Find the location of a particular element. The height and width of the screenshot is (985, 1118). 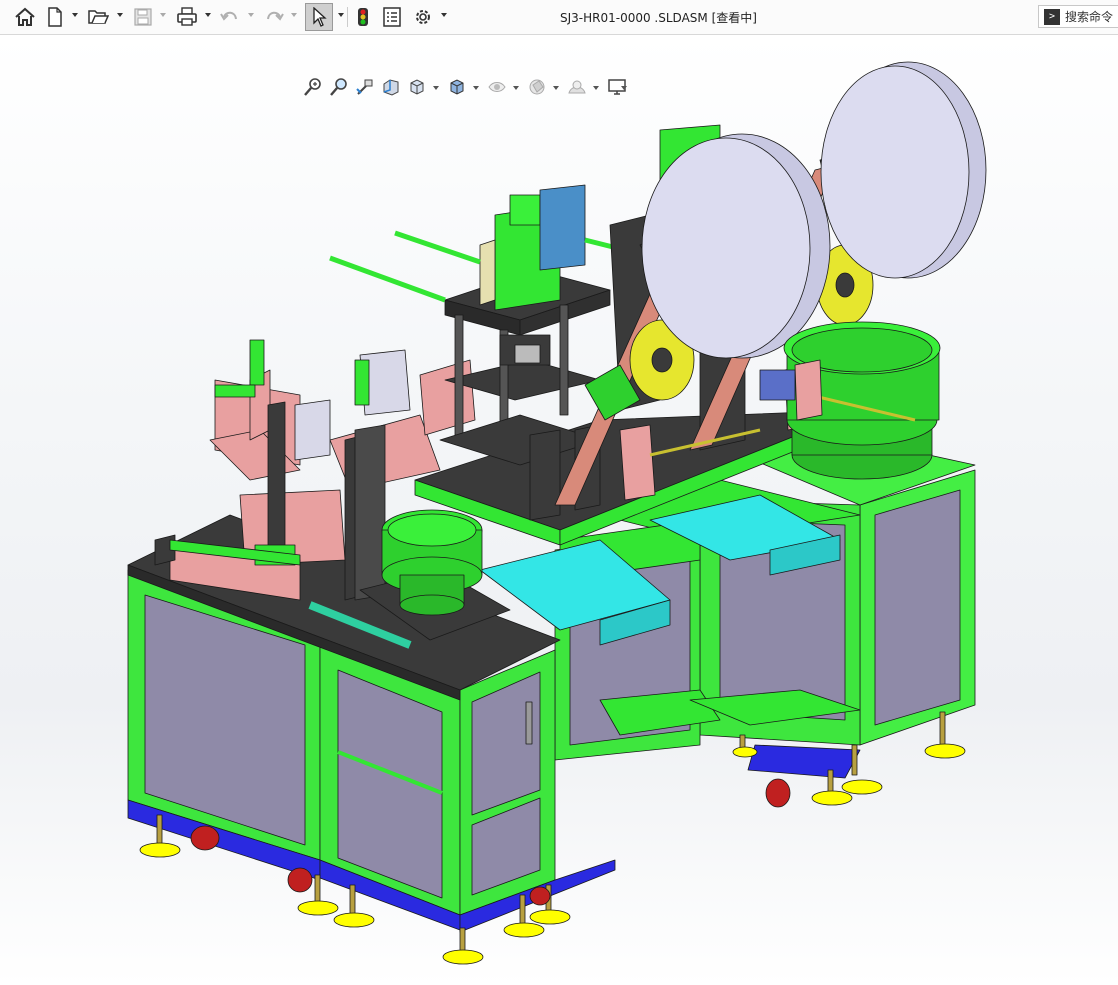

home-button is located at coordinates (25, 17).